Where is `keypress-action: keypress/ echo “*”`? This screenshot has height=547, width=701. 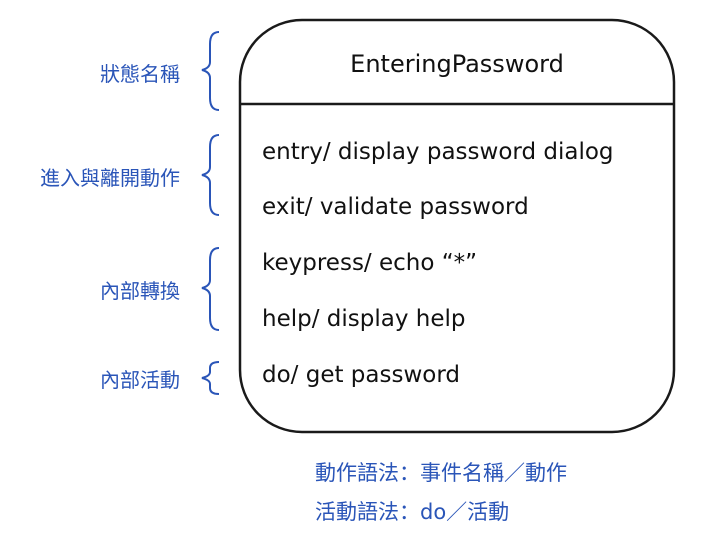 keypress-action: keypress/ echo “*” is located at coordinates (370, 263).